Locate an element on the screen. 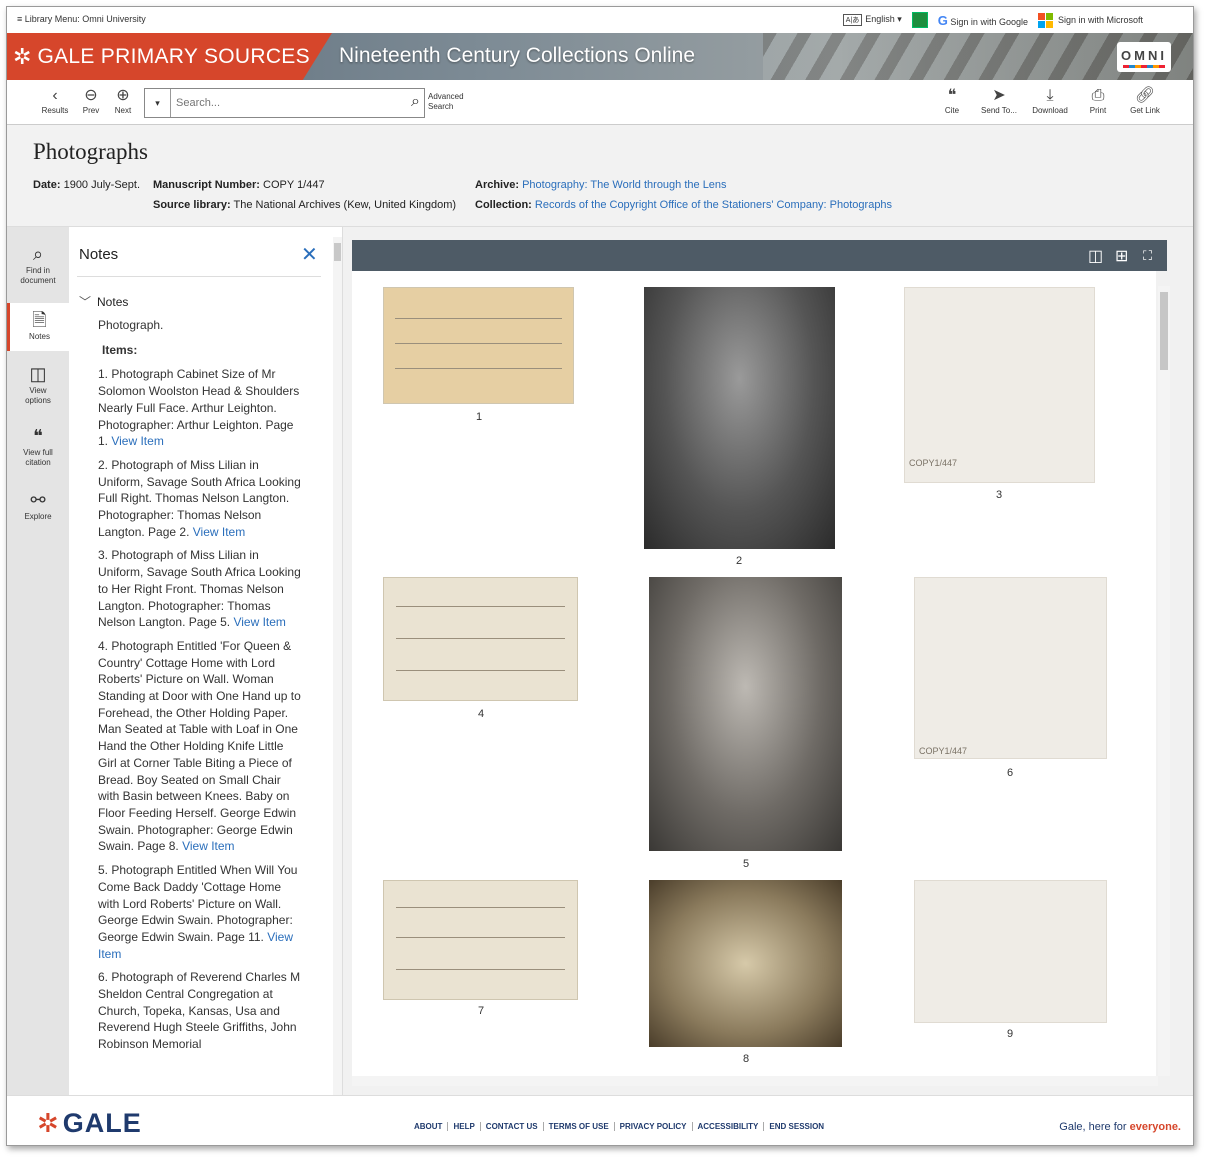  manuscript-number-field: Manuscript Number: COPY 1/447 is located at coordinates (239, 185).